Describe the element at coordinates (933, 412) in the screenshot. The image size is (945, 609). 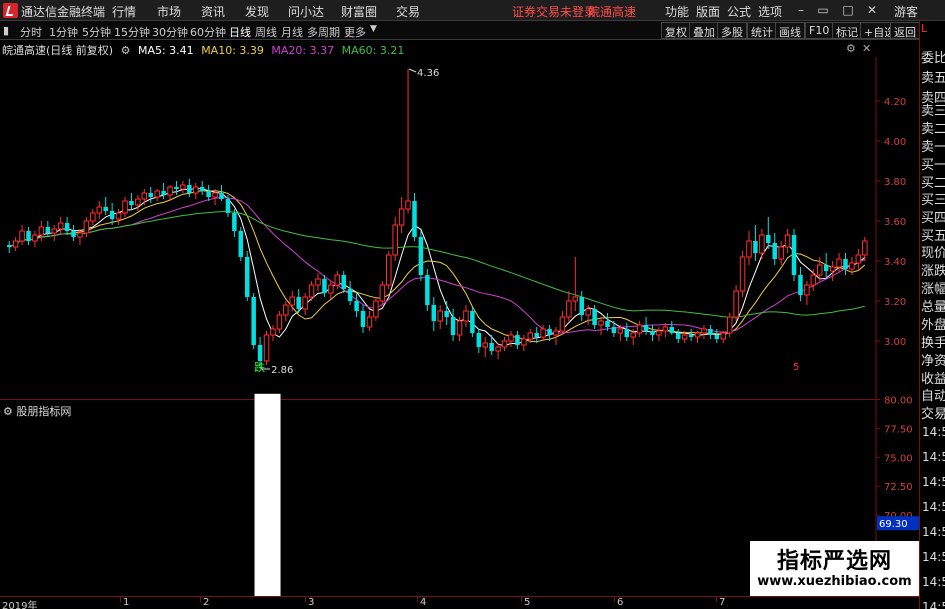
I see `quote-field-label: 交易` at that location.